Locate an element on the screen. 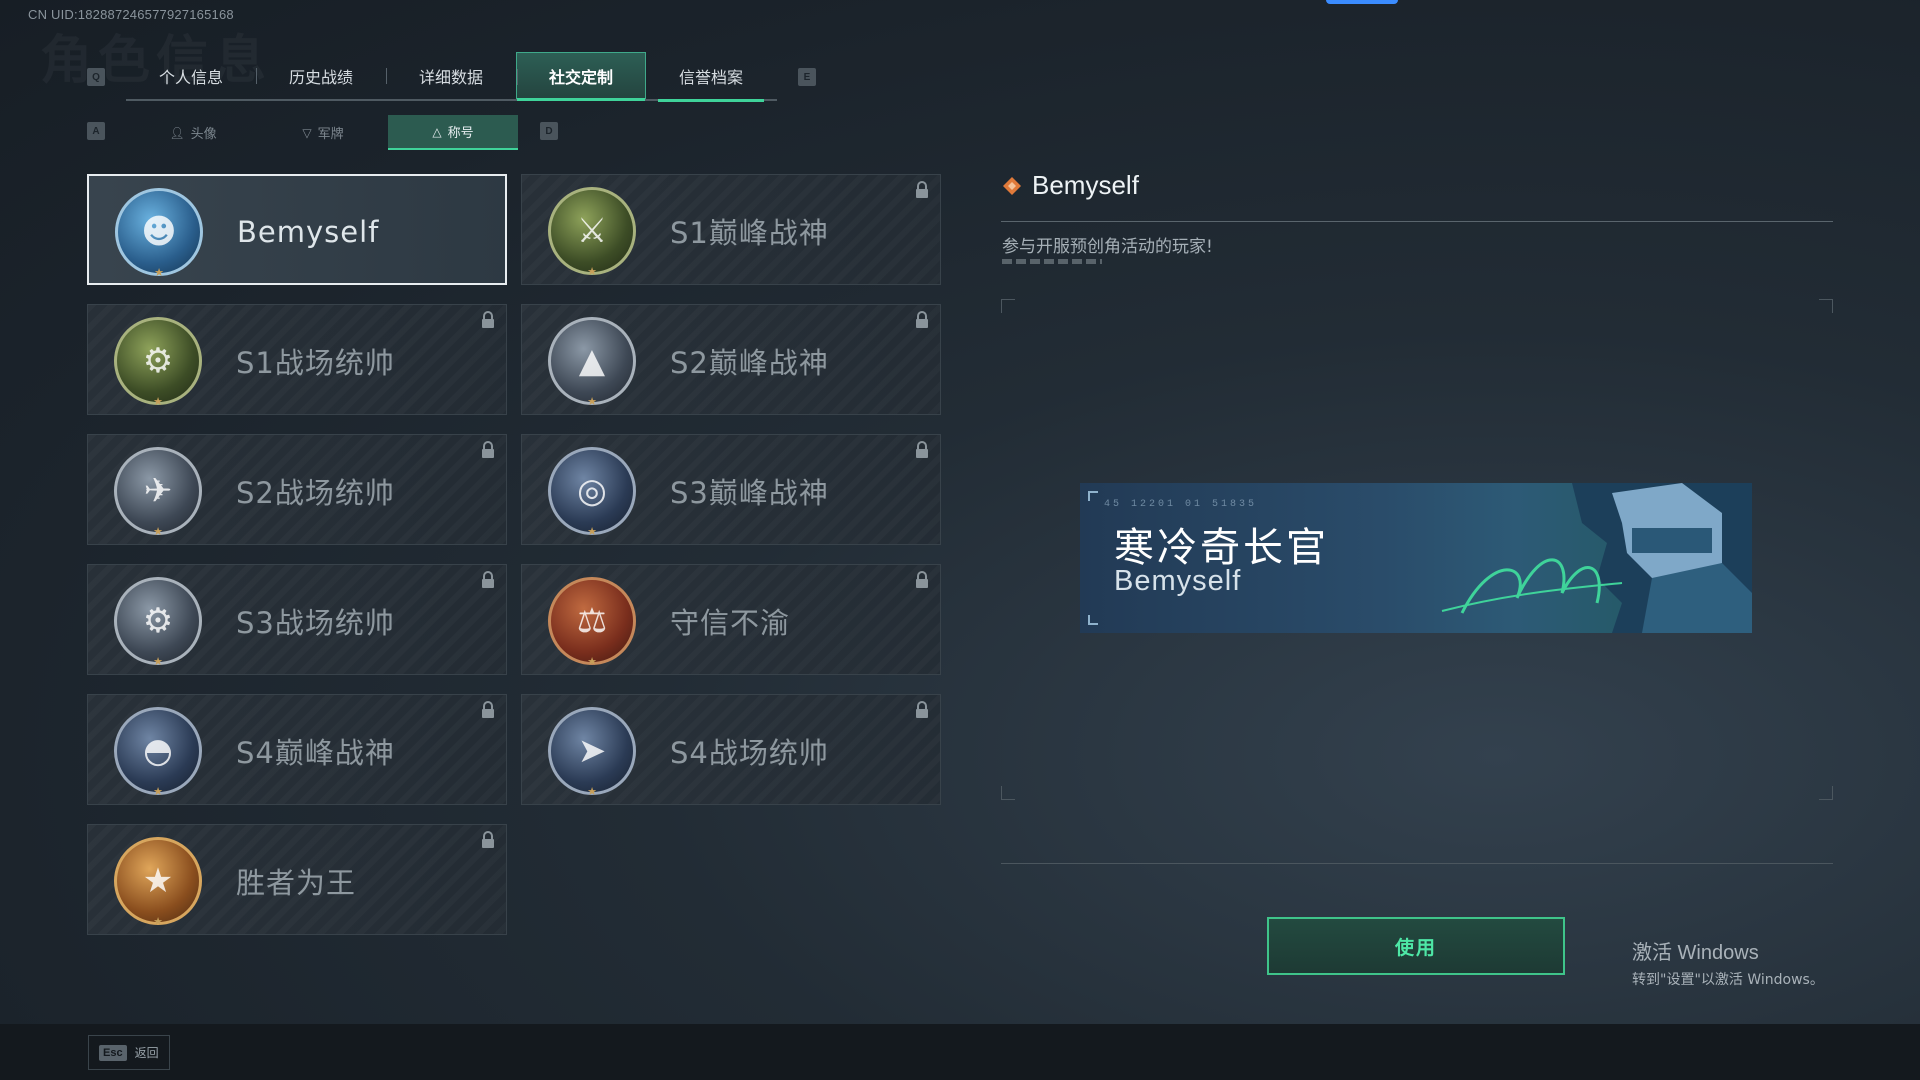  soldier-signature-emblem-icon: ☻ is located at coordinates (159, 232).